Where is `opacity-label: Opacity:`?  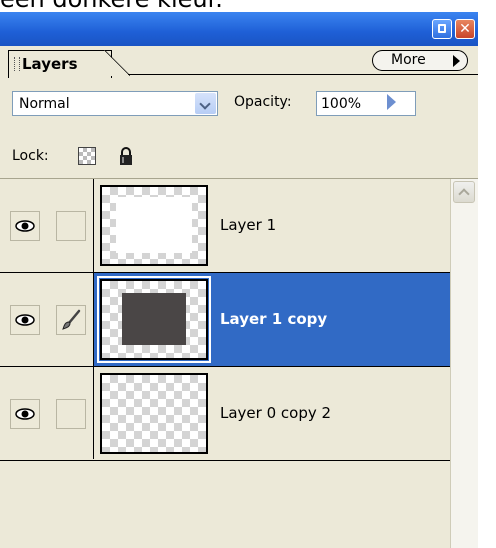 opacity-label: Opacity: is located at coordinates (263, 102).